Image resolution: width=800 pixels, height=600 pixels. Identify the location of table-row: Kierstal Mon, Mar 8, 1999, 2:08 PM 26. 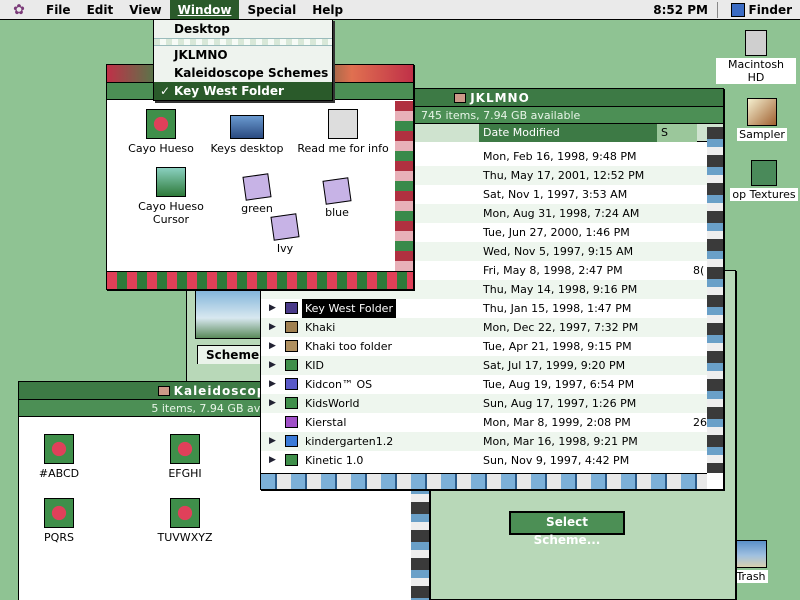
(484, 422).